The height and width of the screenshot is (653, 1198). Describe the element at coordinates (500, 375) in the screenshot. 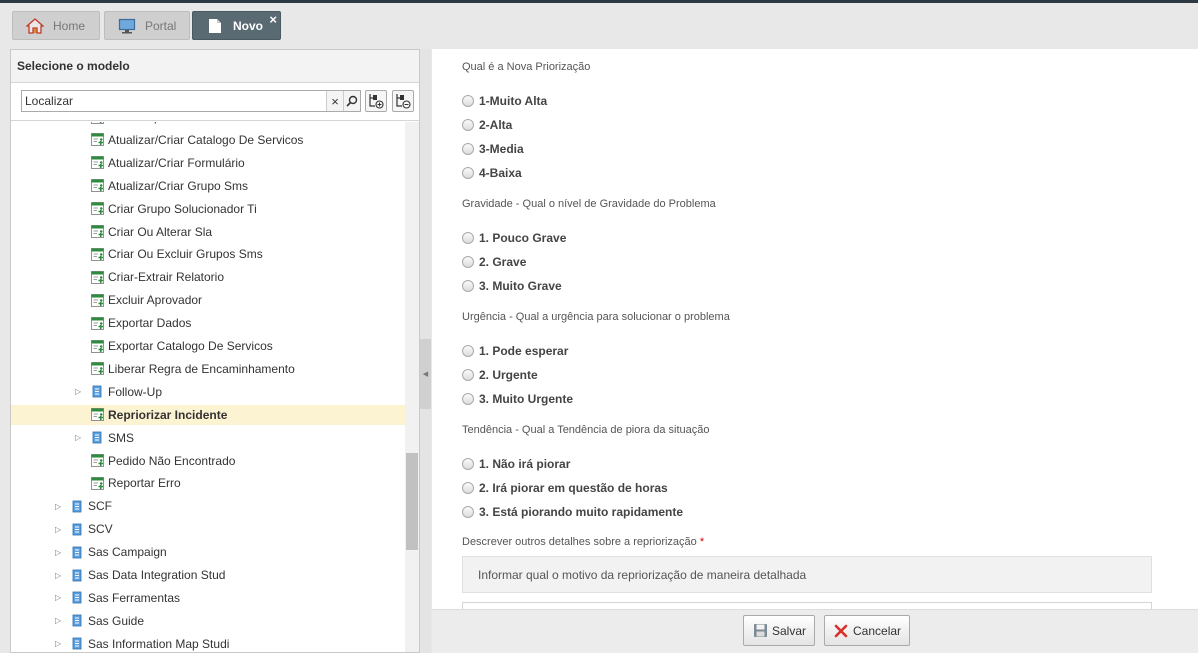

I see `radio-option: 2. Urgente` at that location.